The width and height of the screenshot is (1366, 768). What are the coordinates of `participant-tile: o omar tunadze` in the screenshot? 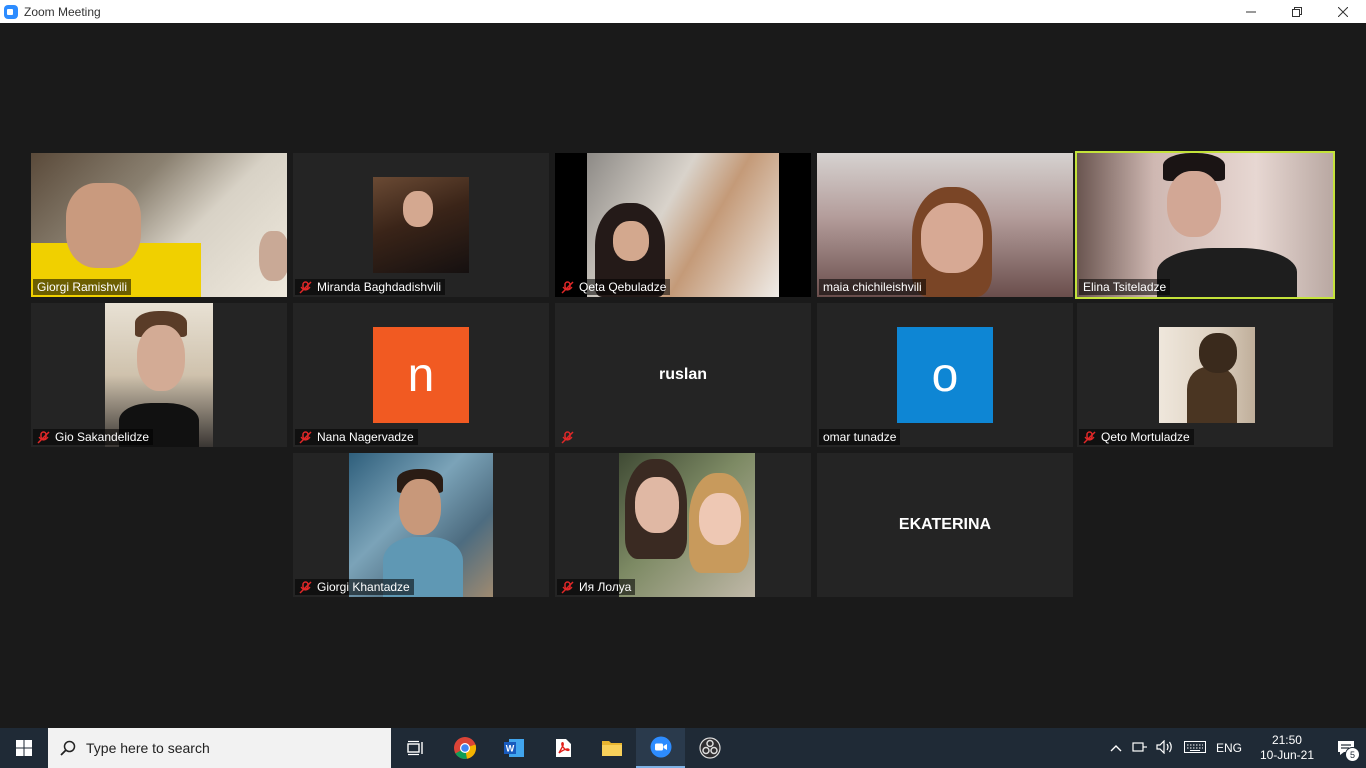 It's located at (945, 375).